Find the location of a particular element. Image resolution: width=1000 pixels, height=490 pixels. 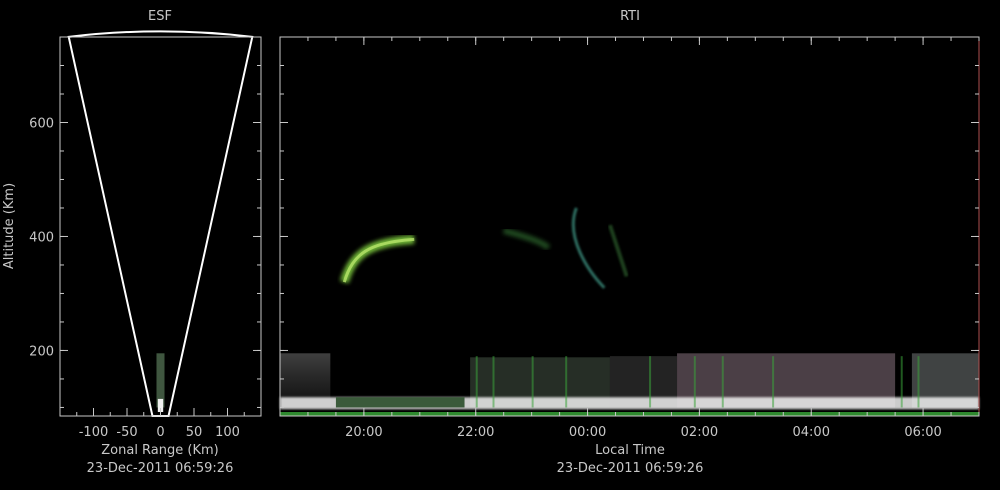

rti-plume-core is located at coordinates (378, 260).